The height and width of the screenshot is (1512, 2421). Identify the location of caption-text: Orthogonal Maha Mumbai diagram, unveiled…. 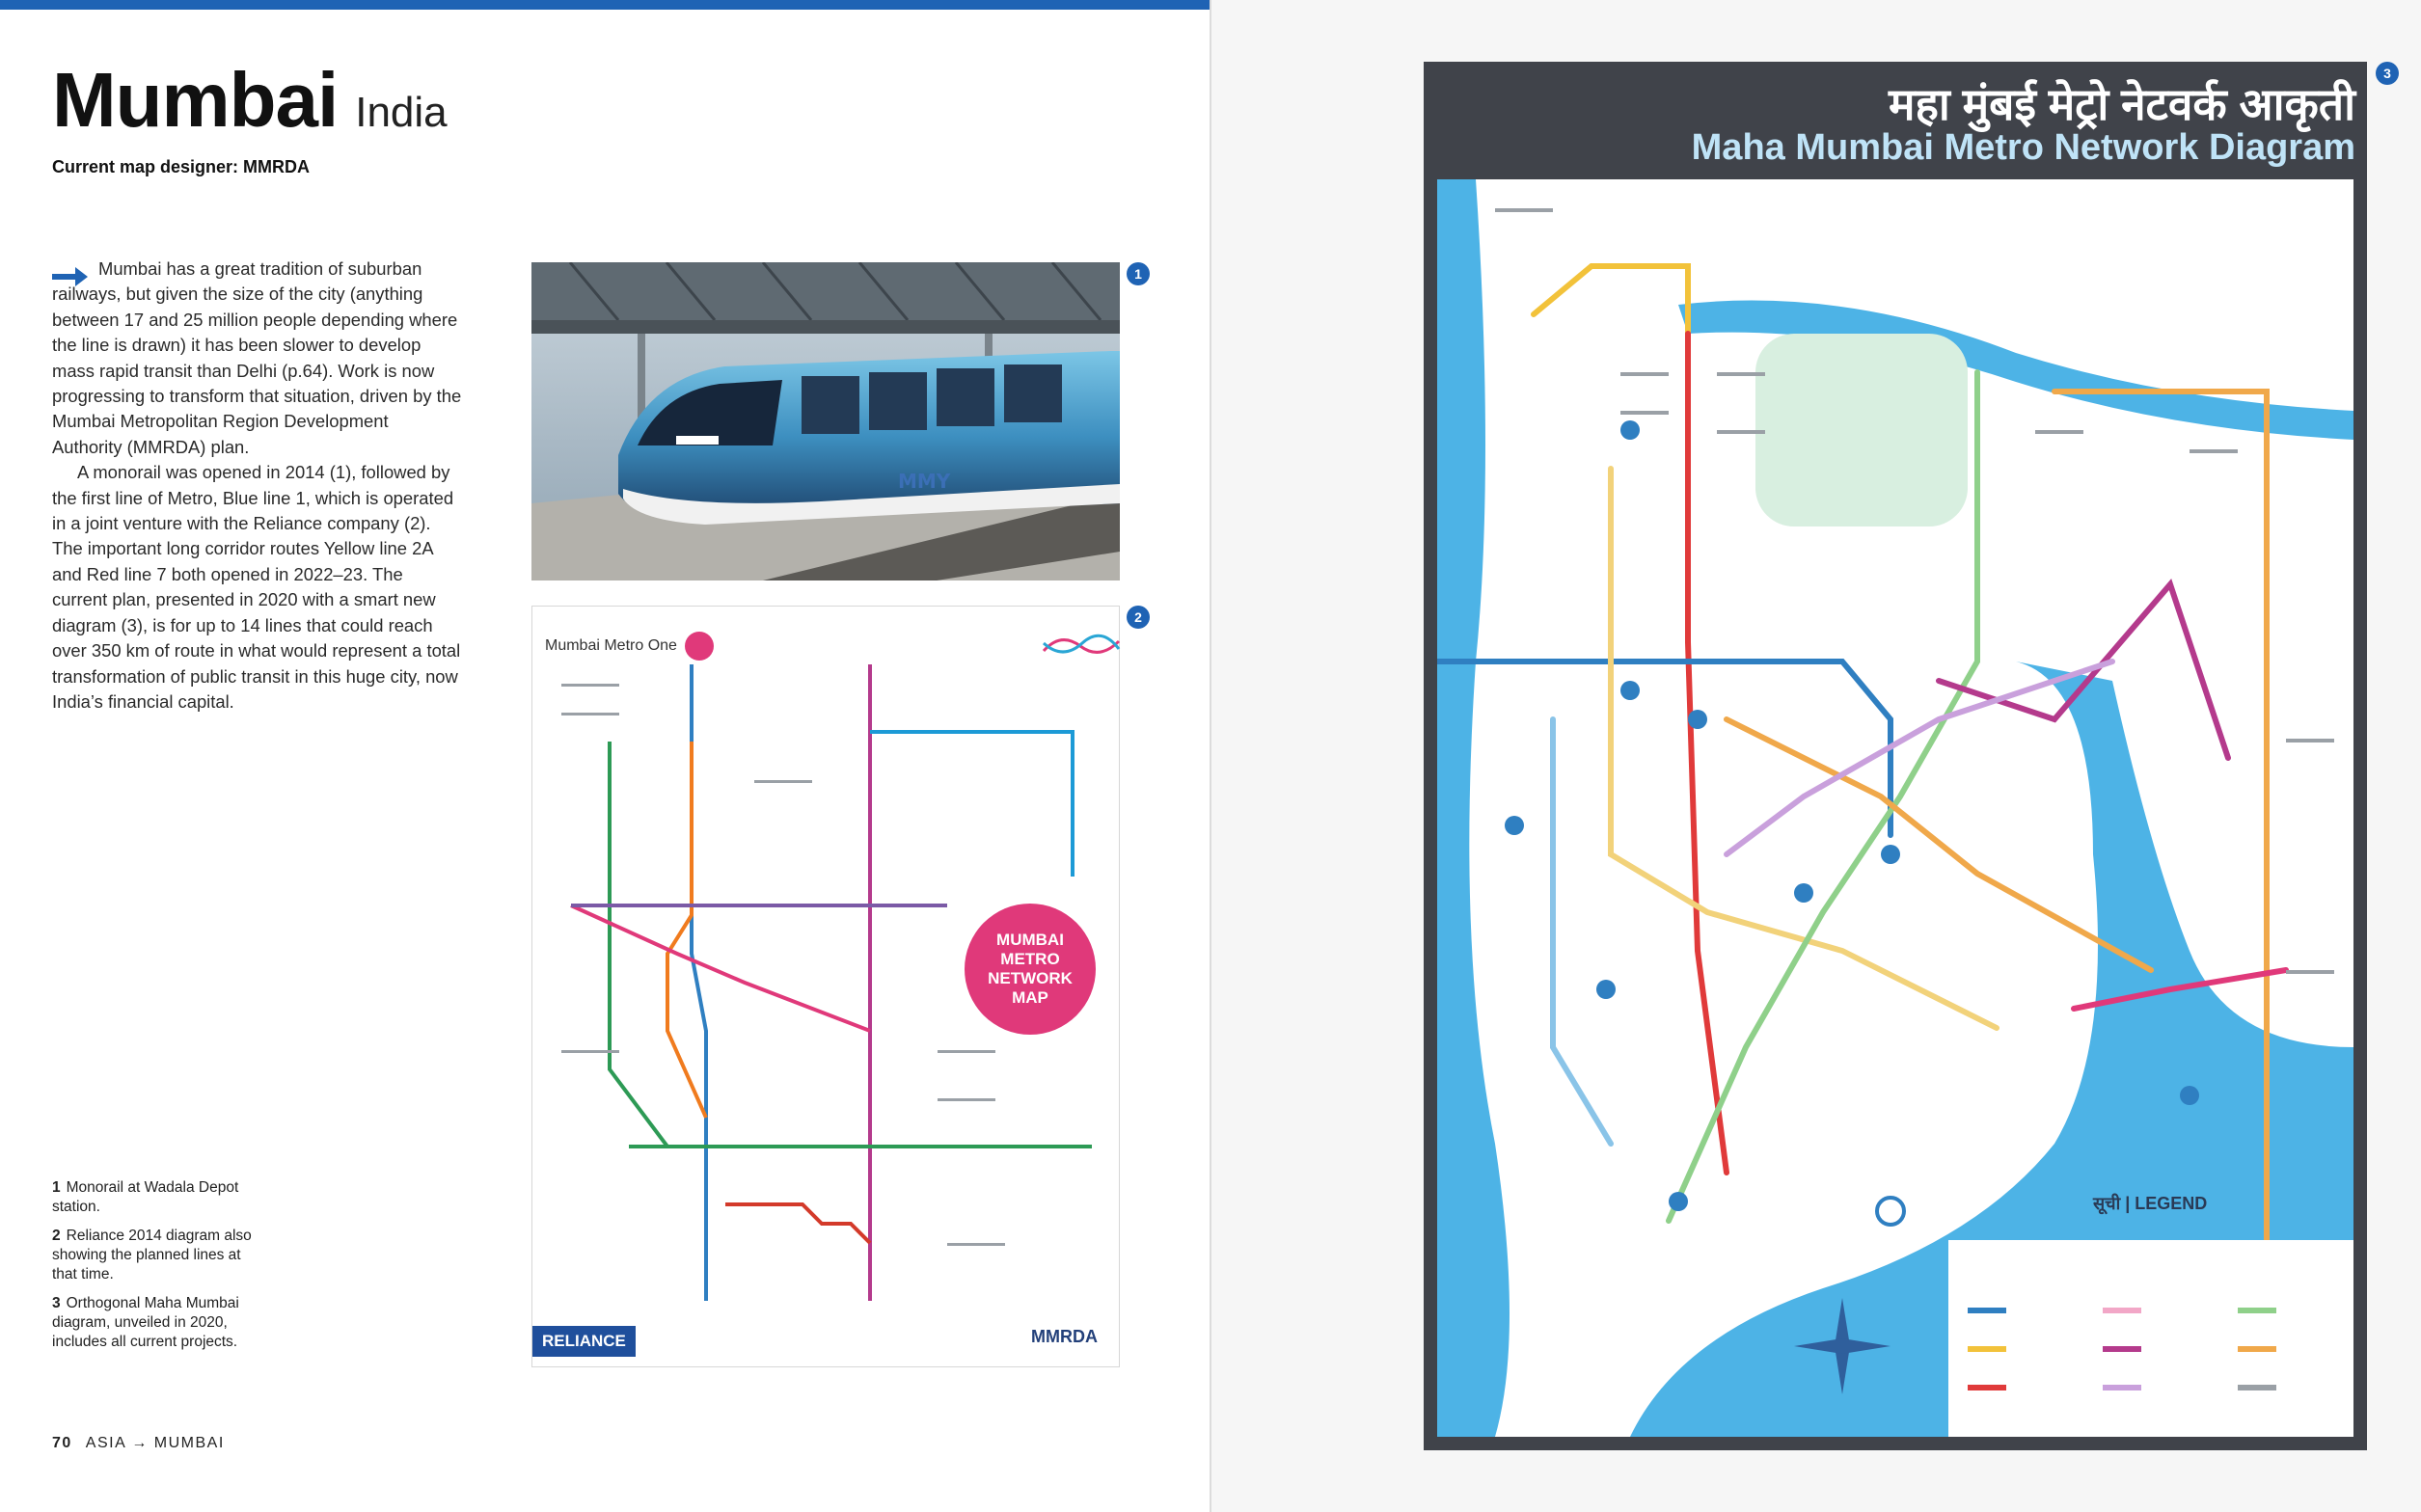
(145, 1322).